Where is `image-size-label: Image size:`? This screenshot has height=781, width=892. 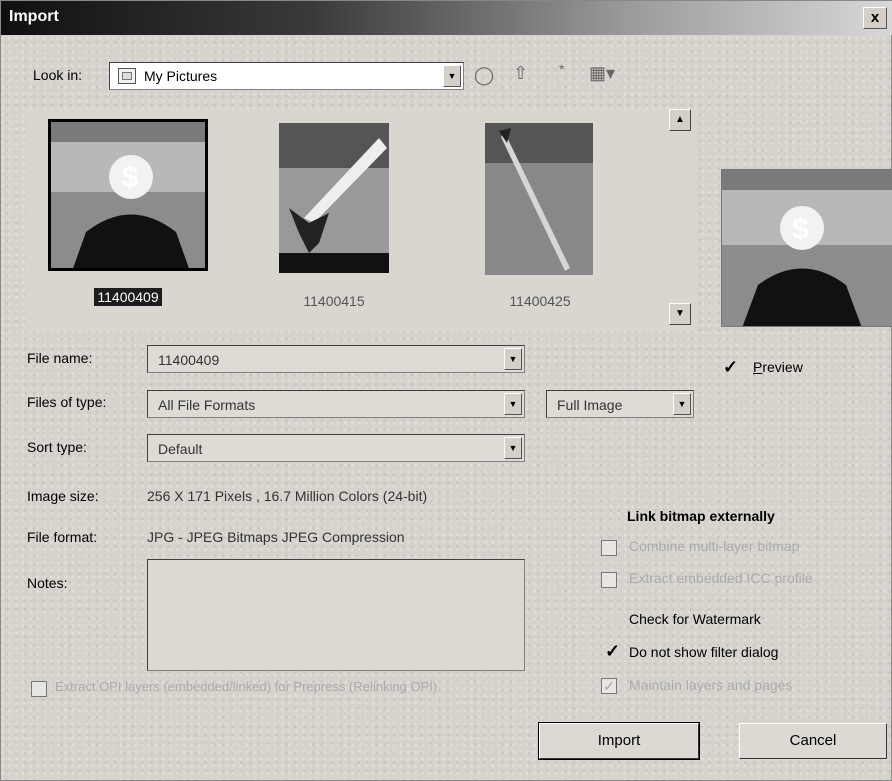 image-size-label: Image size: is located at coordinates (63, 496).